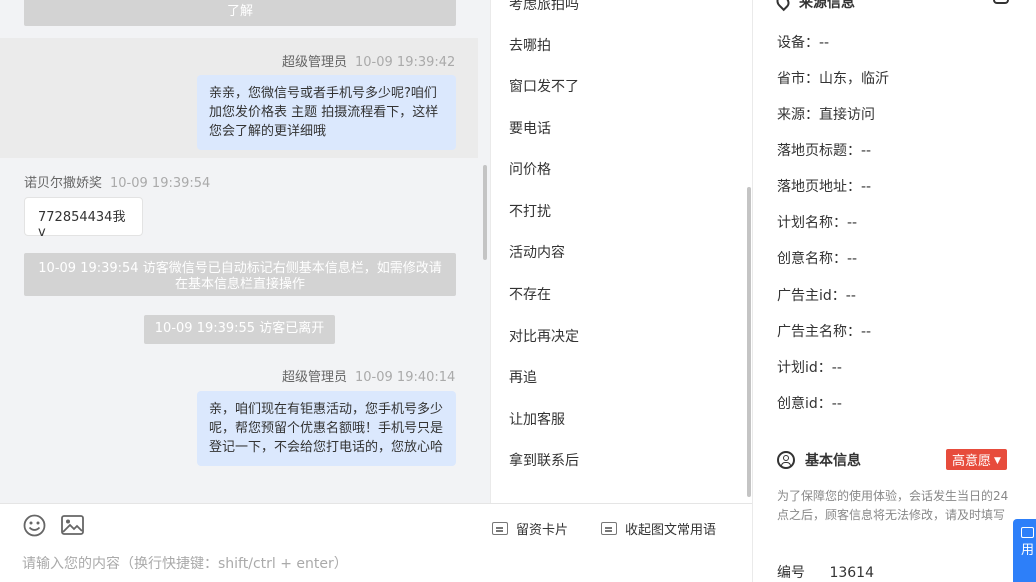  Describe the element at coordinates (824, 332) in the screenshot. I see `source-row: 广告主名称：--` at that location.